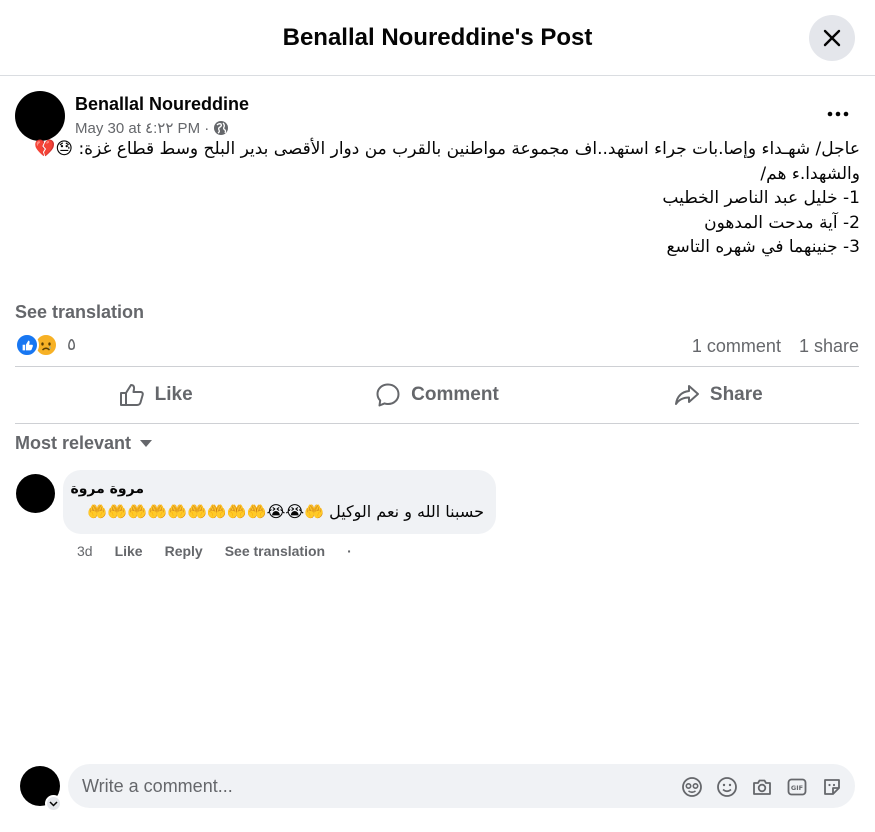 This screenshot has width=875, height=832. What do you see at coordinates (45, 345) in the screenshot?
I see `reaction-summary: ٥` at bounding box center [45, 345].